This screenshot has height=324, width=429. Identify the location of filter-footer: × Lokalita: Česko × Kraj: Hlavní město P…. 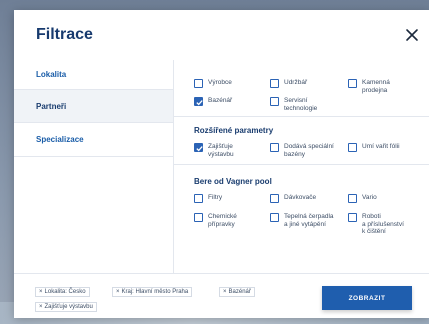
(221, 295).